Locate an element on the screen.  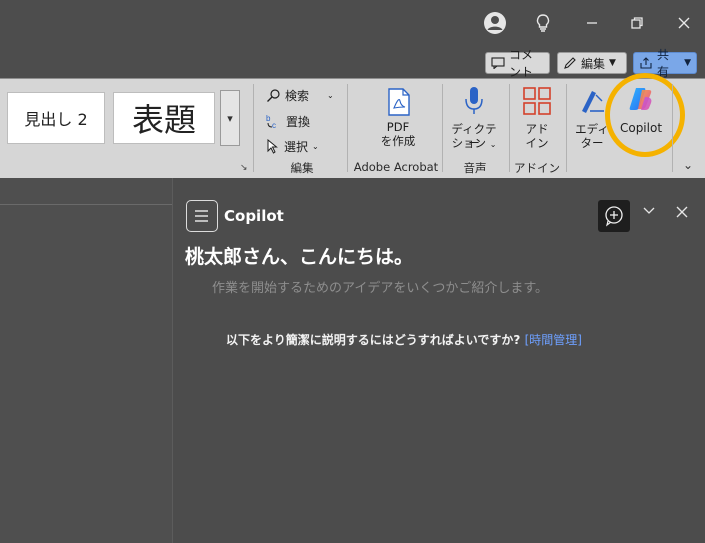
restore-icon is located at coordinates (637, 23).